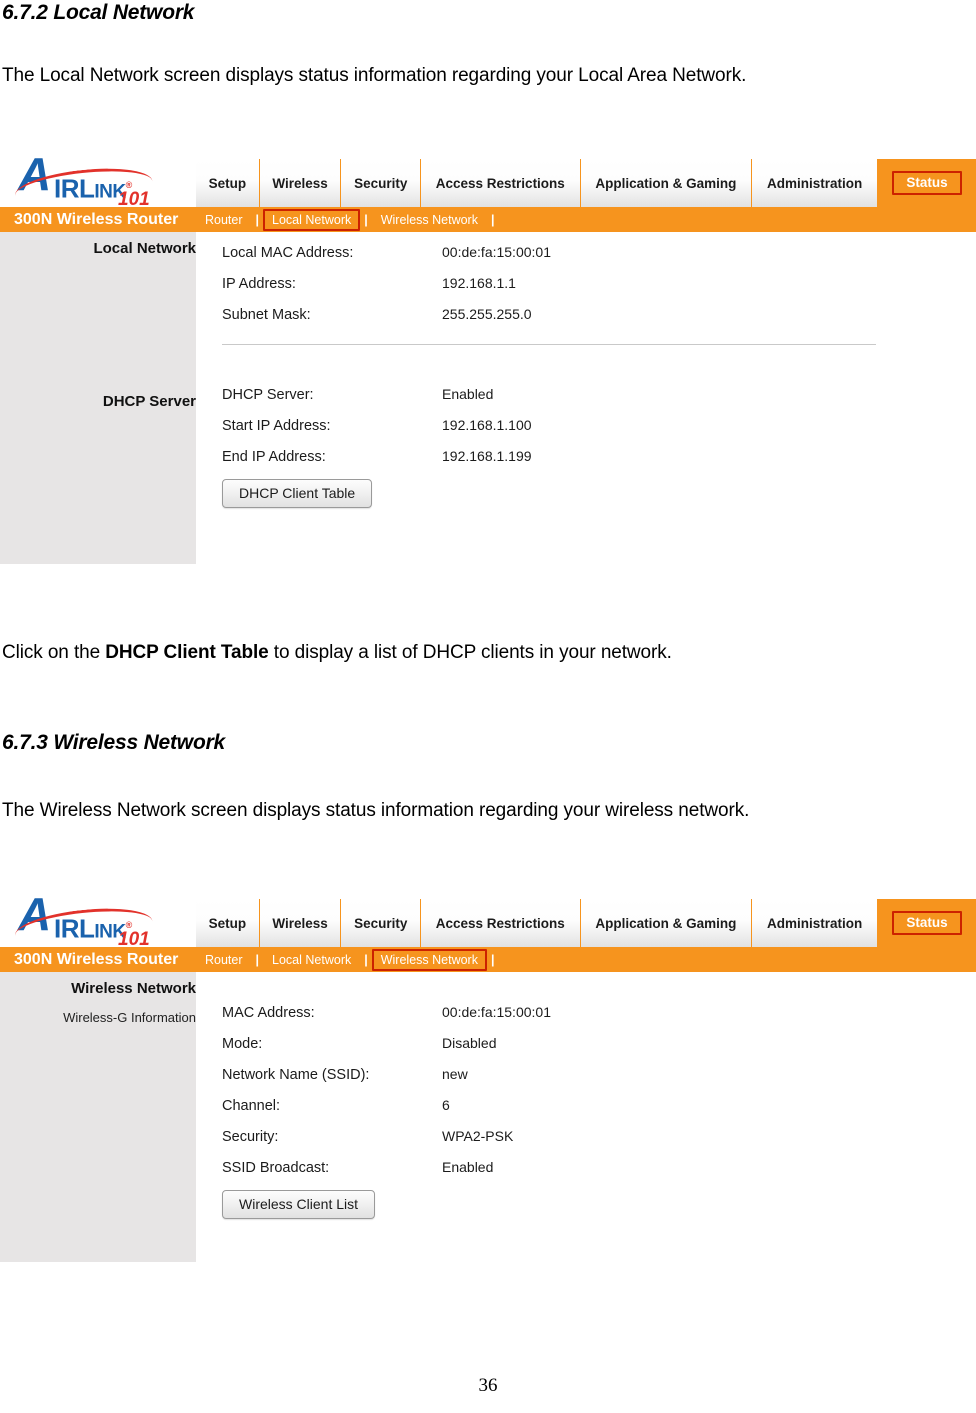 The height and width of the screenshot is (1413, 976). I want to click on label-subnet-mask: Subnet Mask:, so click(266, 315).